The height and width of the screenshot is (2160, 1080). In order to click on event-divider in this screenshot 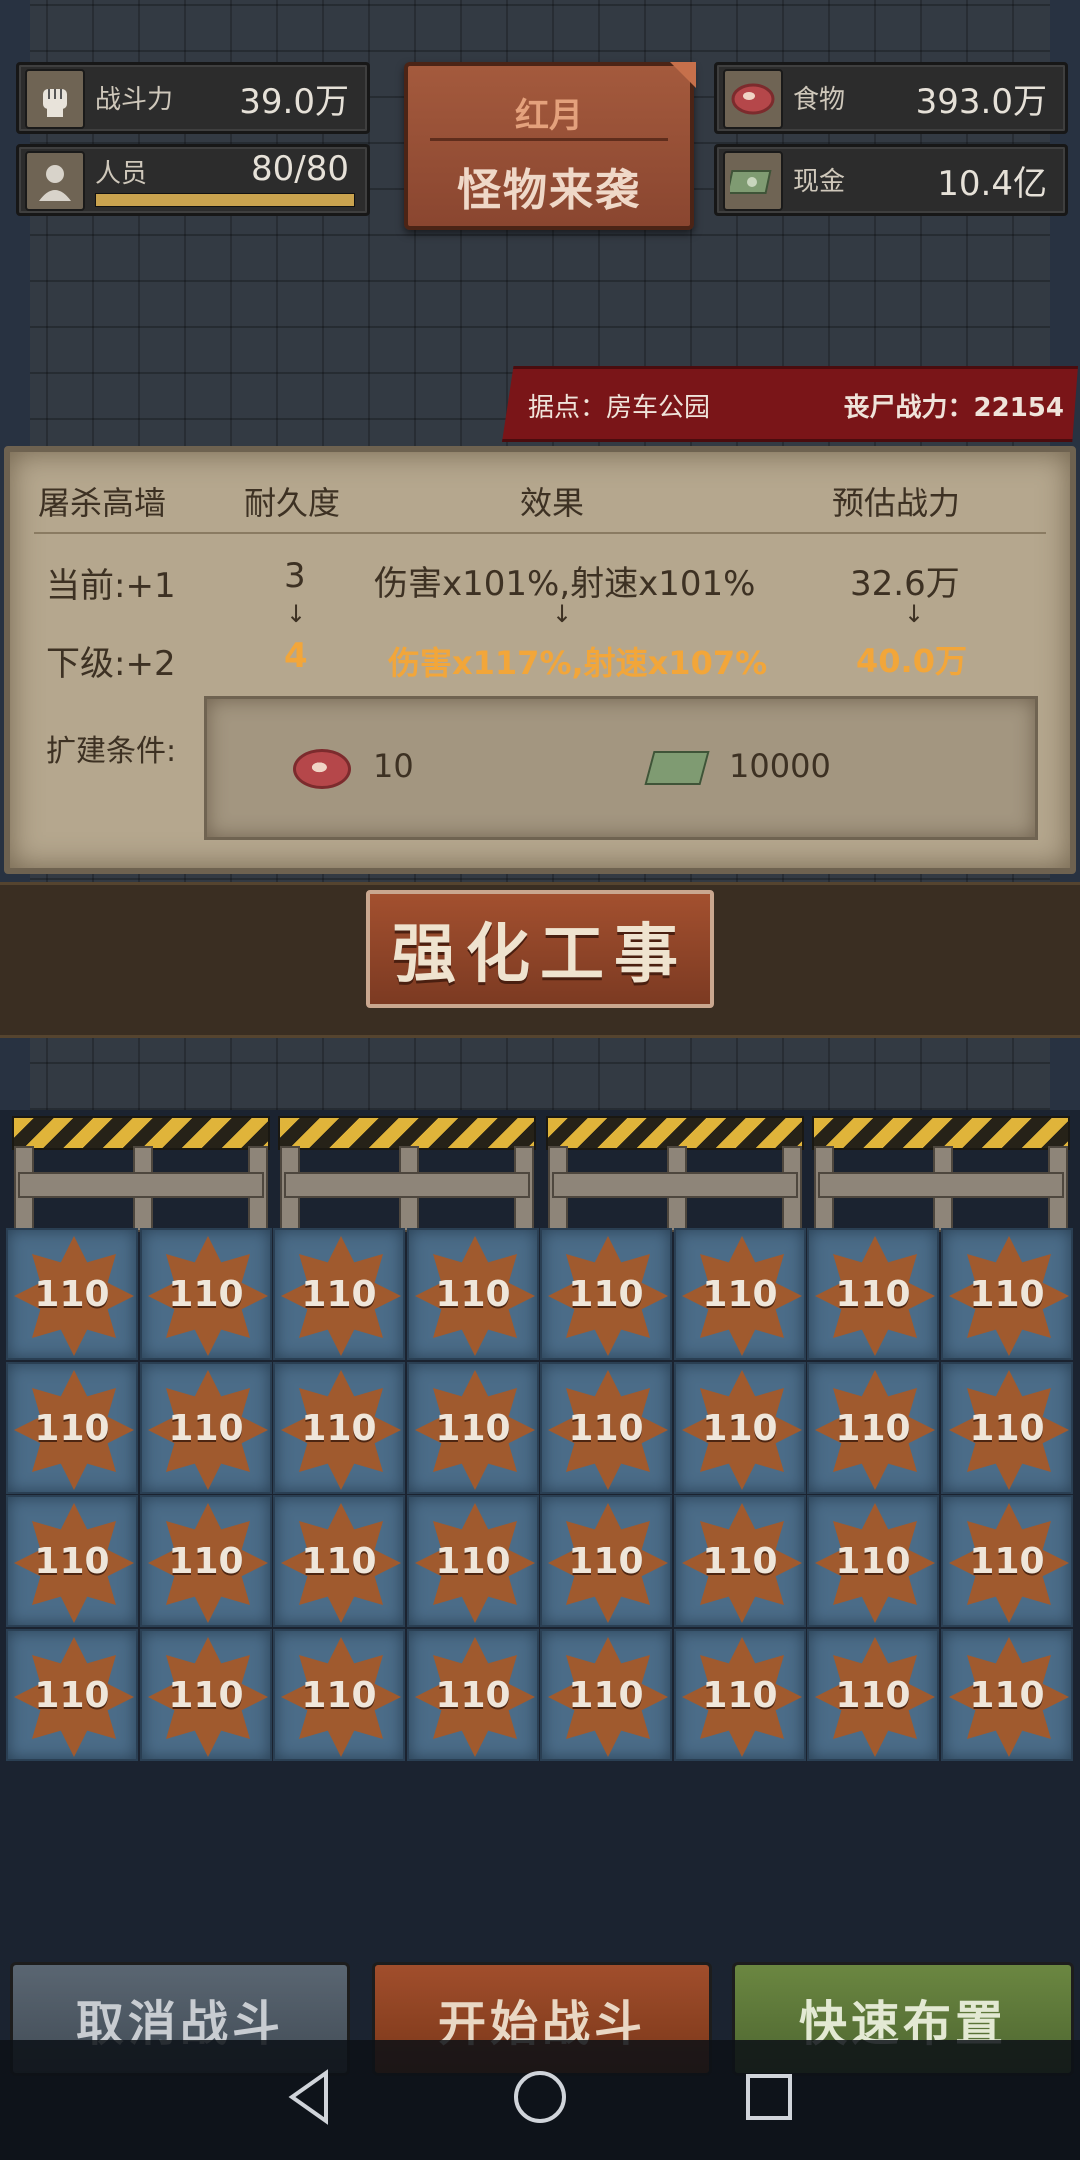, I will do `click(549, 139)`.